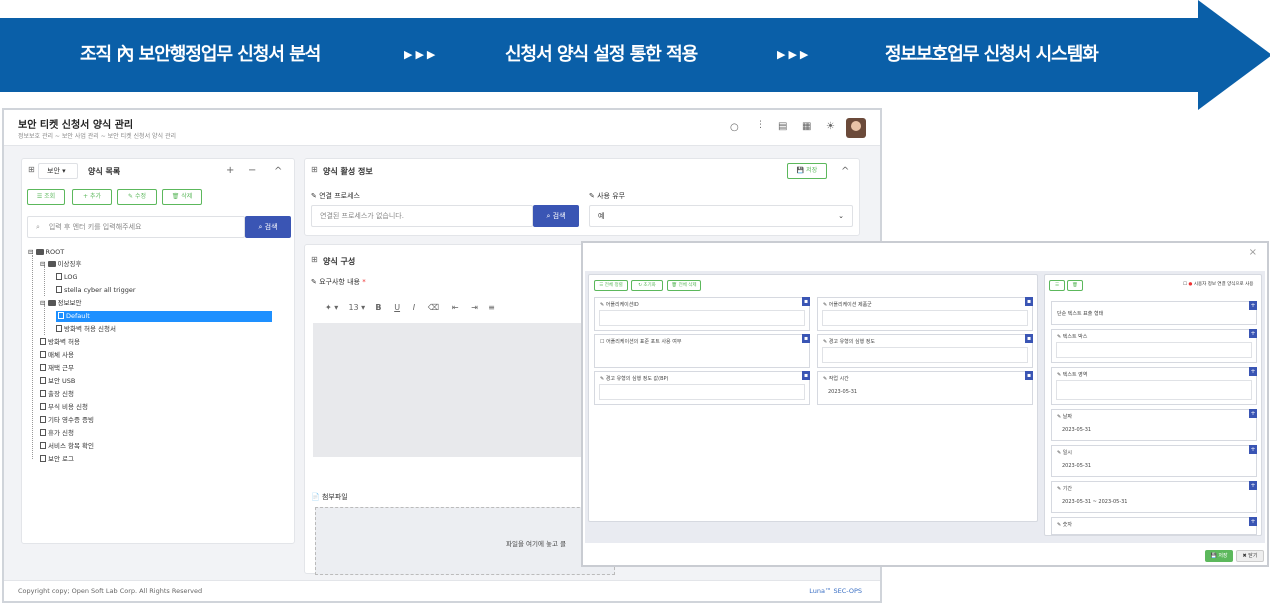 Image resolution: width=1270 pixels, height=605 pixels. What do you see at coordinates (1154, 461) in the screenshot?
I see `palette-item: ✎ 일시 2023-05-31 +` at bounding box center [1154, 461].